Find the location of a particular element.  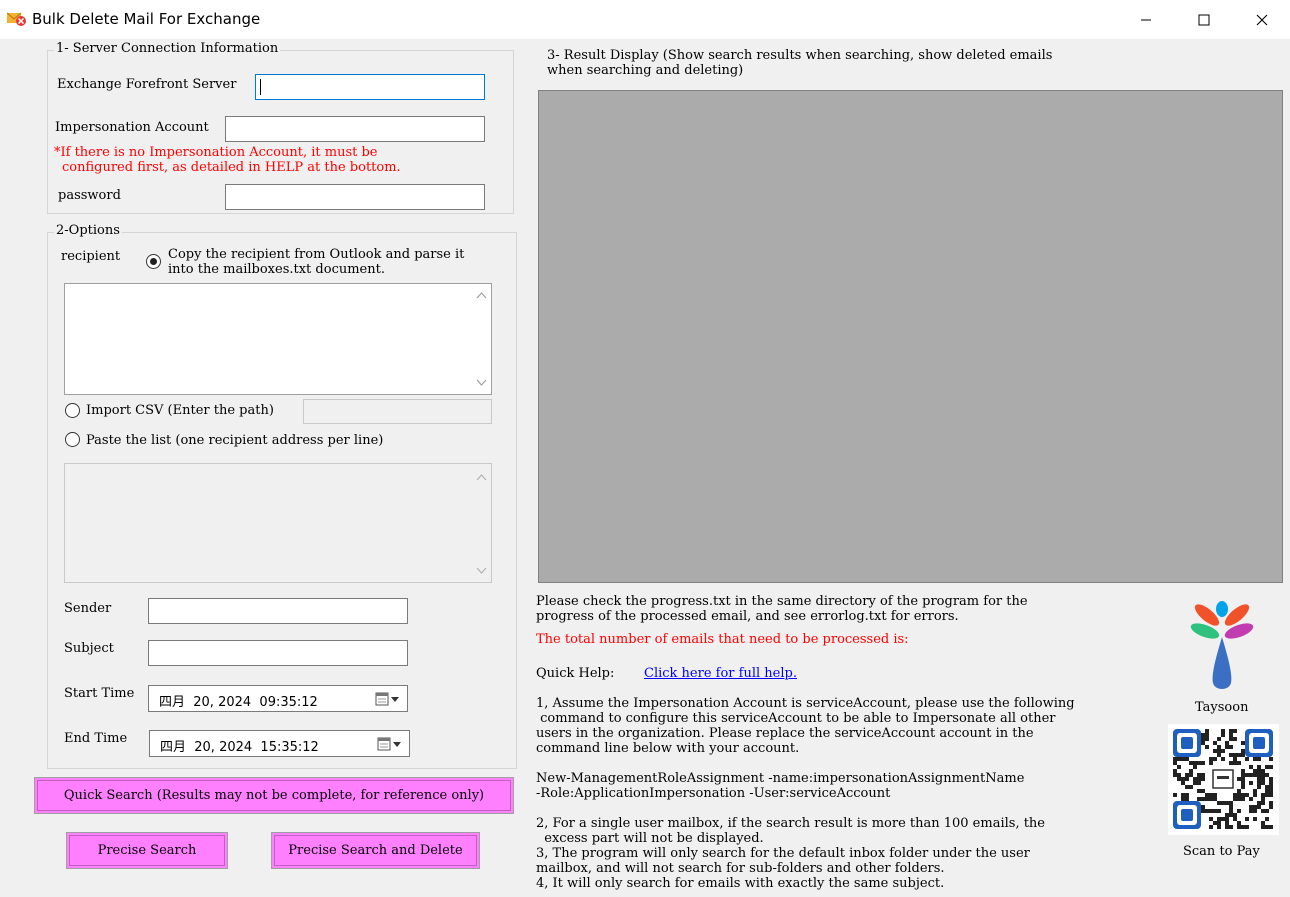

password-label: password is located at coordinates (89, 195).